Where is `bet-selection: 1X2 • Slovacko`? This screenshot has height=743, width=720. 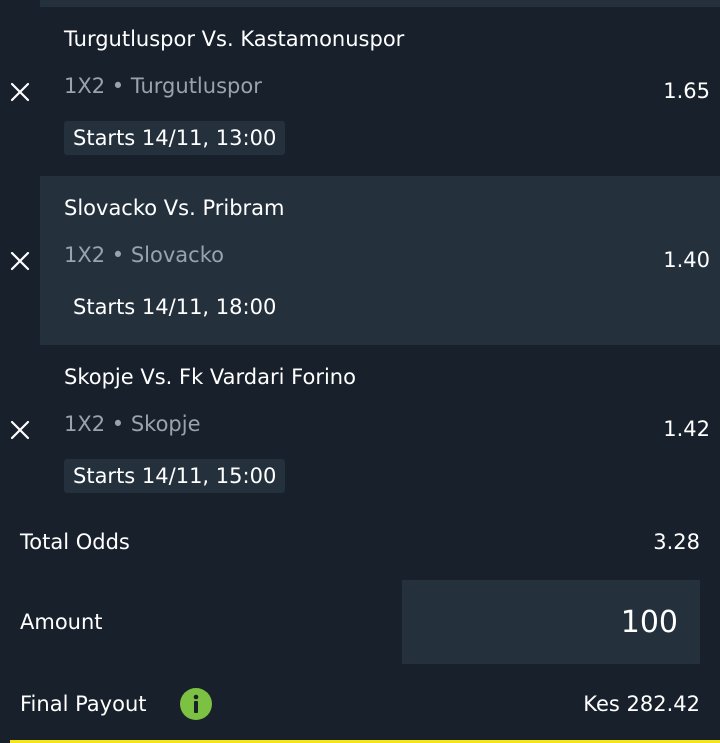
bet-selection: 1X2 • Slovacko is located at coordinates (144, 255).